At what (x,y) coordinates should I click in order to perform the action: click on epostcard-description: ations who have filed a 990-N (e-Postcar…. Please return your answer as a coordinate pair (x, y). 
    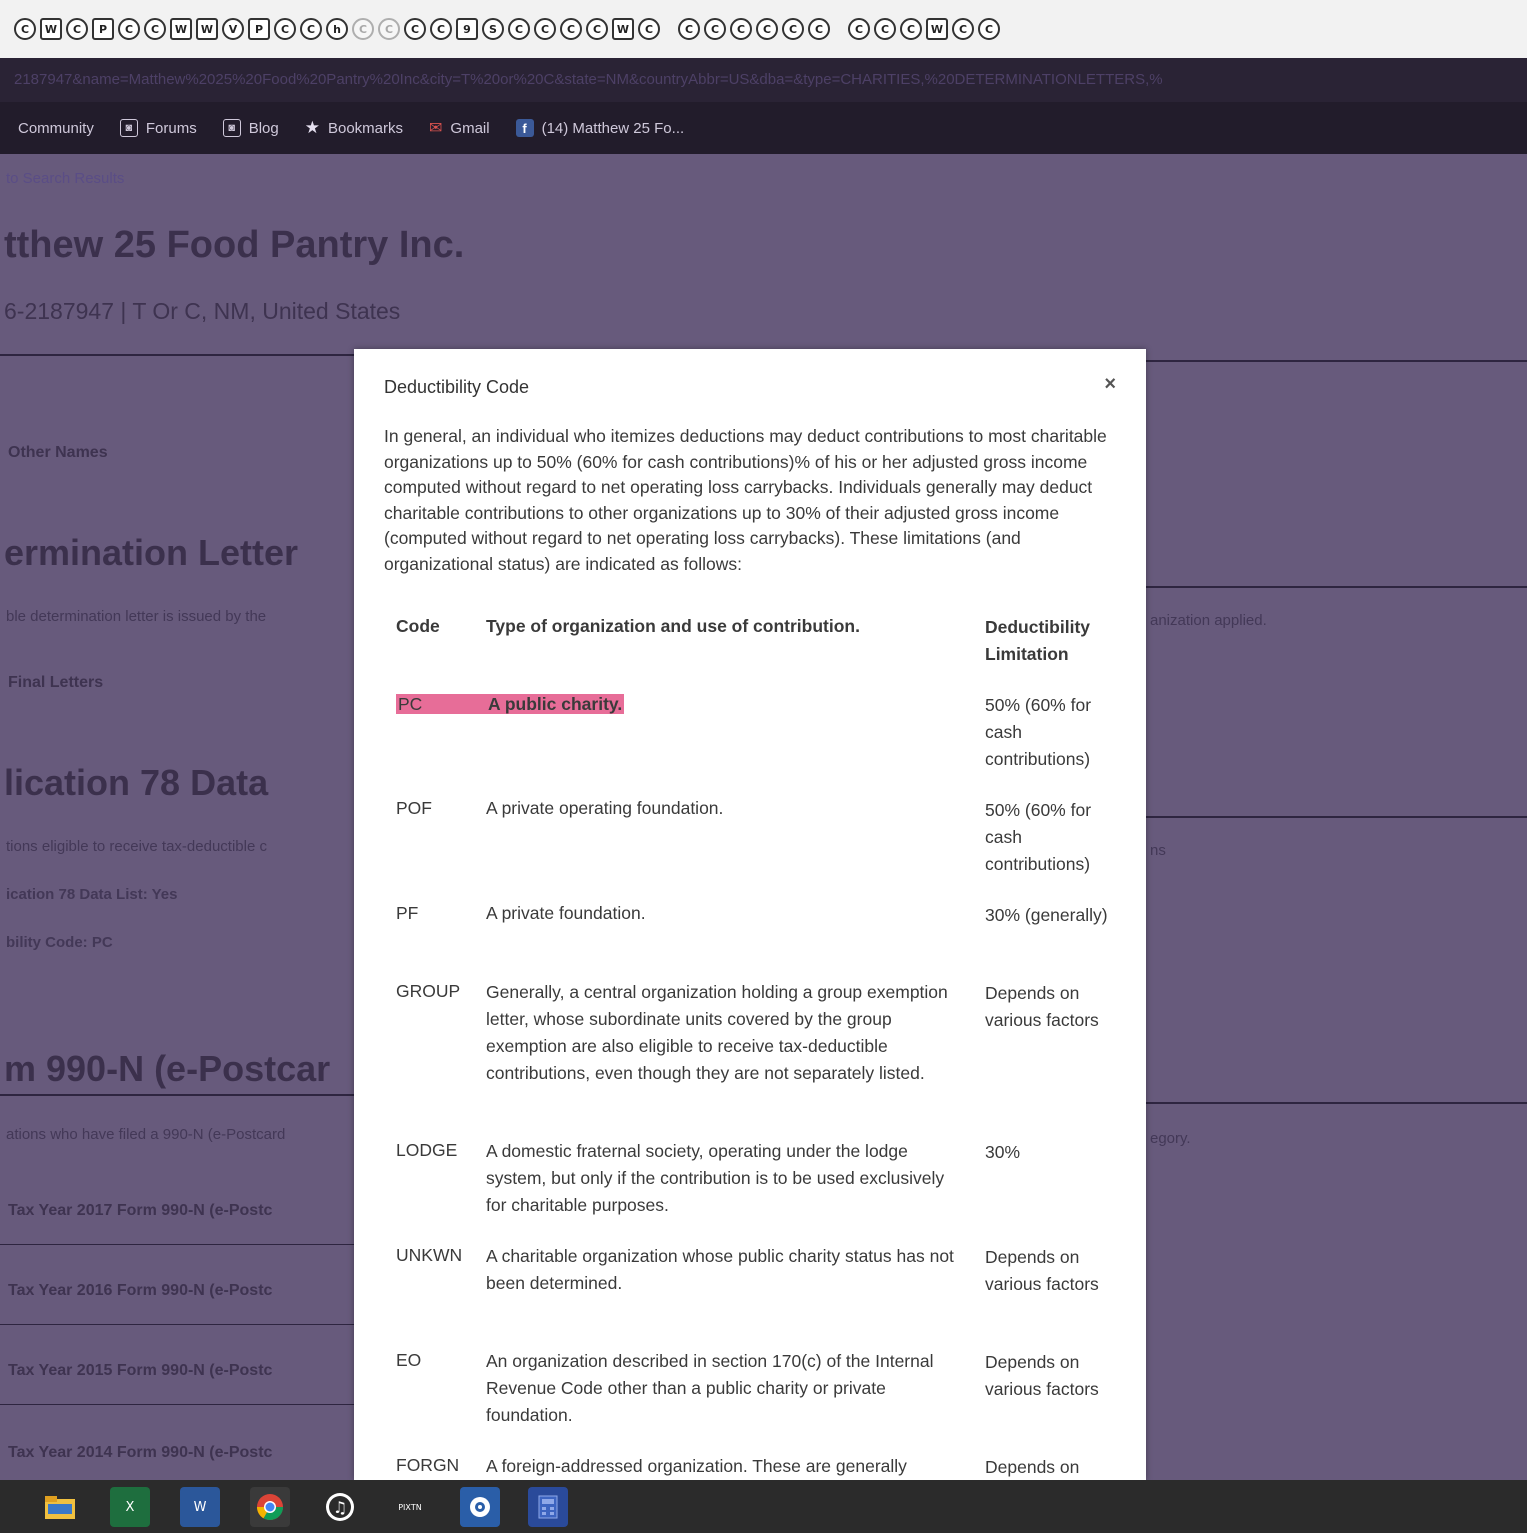
    Looking at the image, I should click on (146, 1134).